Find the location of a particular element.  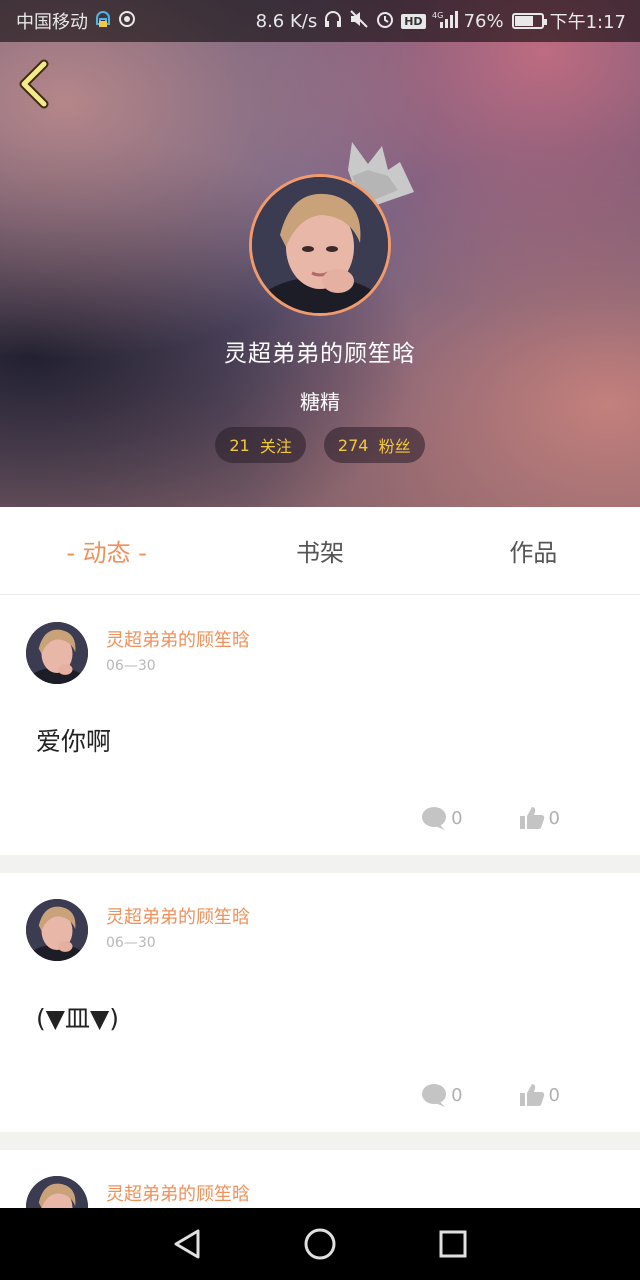

battery-percent: 76% is located at coordinates (483, 21).